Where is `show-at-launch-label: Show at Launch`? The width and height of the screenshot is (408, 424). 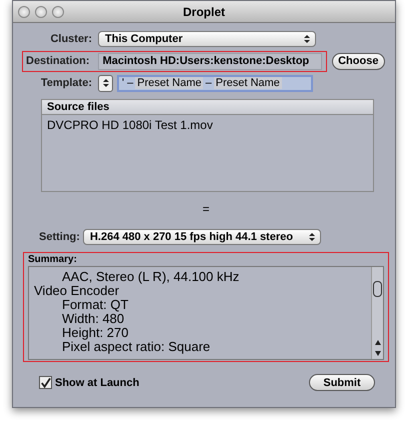 show-at-launch-label: Show at Launch is located at coordinates (97, 382).